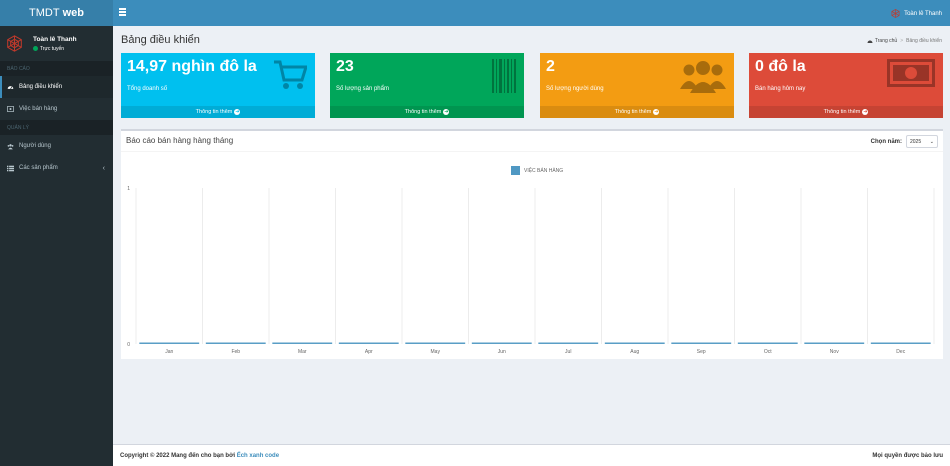 Image resolution: width=950 pixels, height=466 pixels. What do you see at coordinates (502, 352) in the screenshot?
I see `x-tick-label: Jun` at bounding box center [502, 352].